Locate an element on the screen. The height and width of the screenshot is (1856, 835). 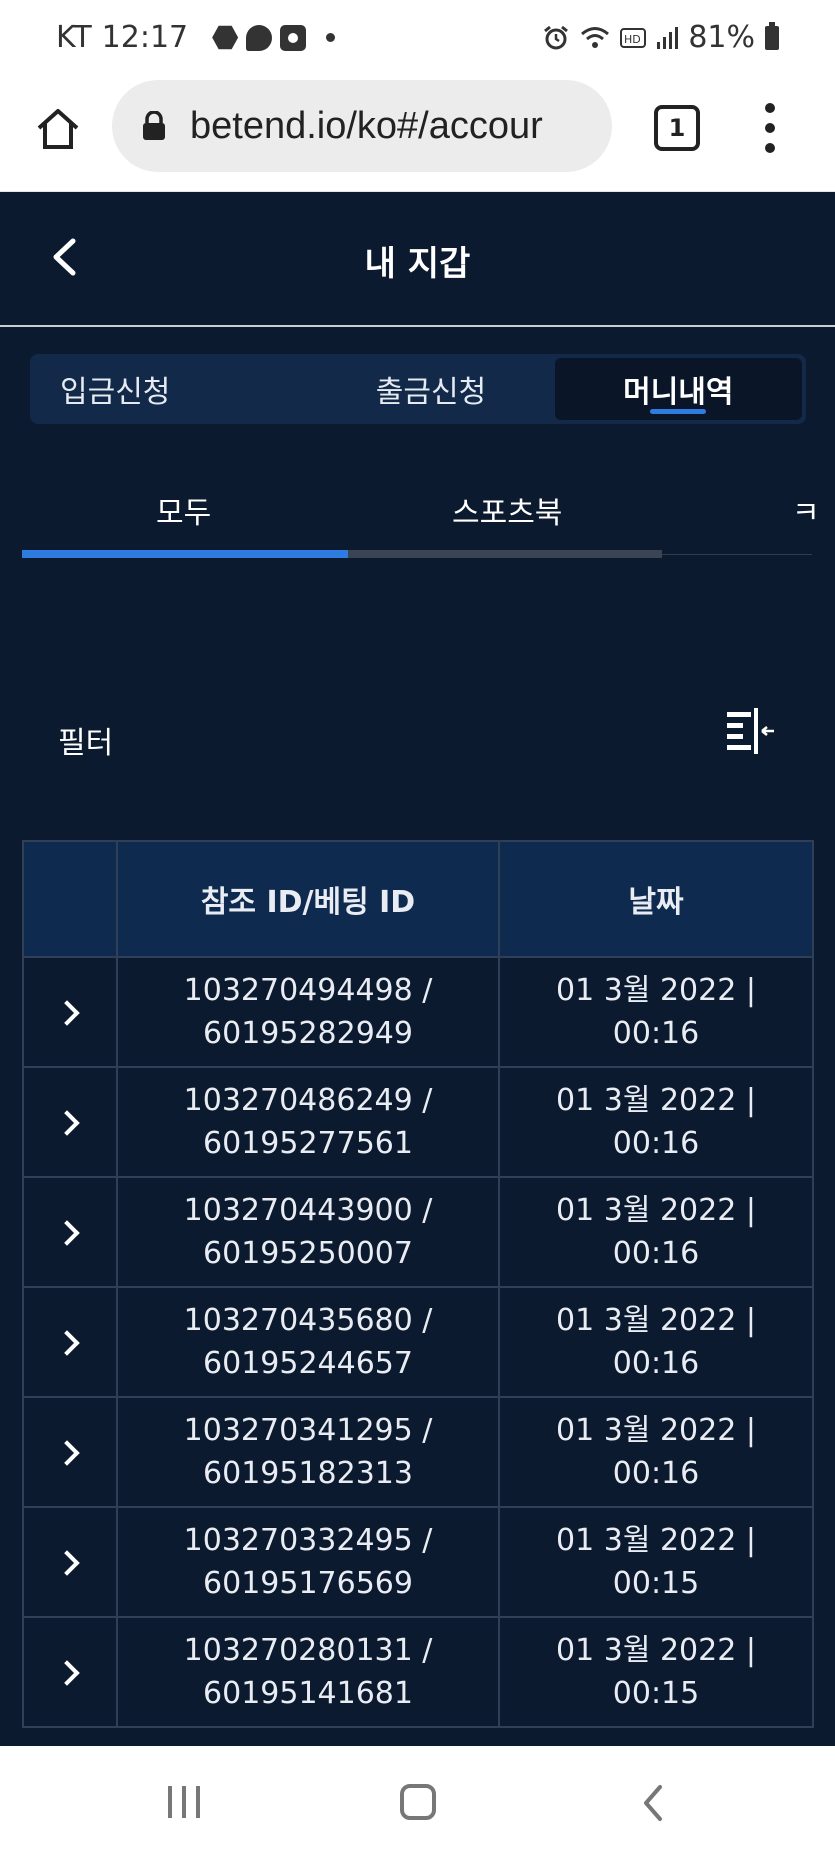
tab-all: 모두 is located at coordinates (183, 510).